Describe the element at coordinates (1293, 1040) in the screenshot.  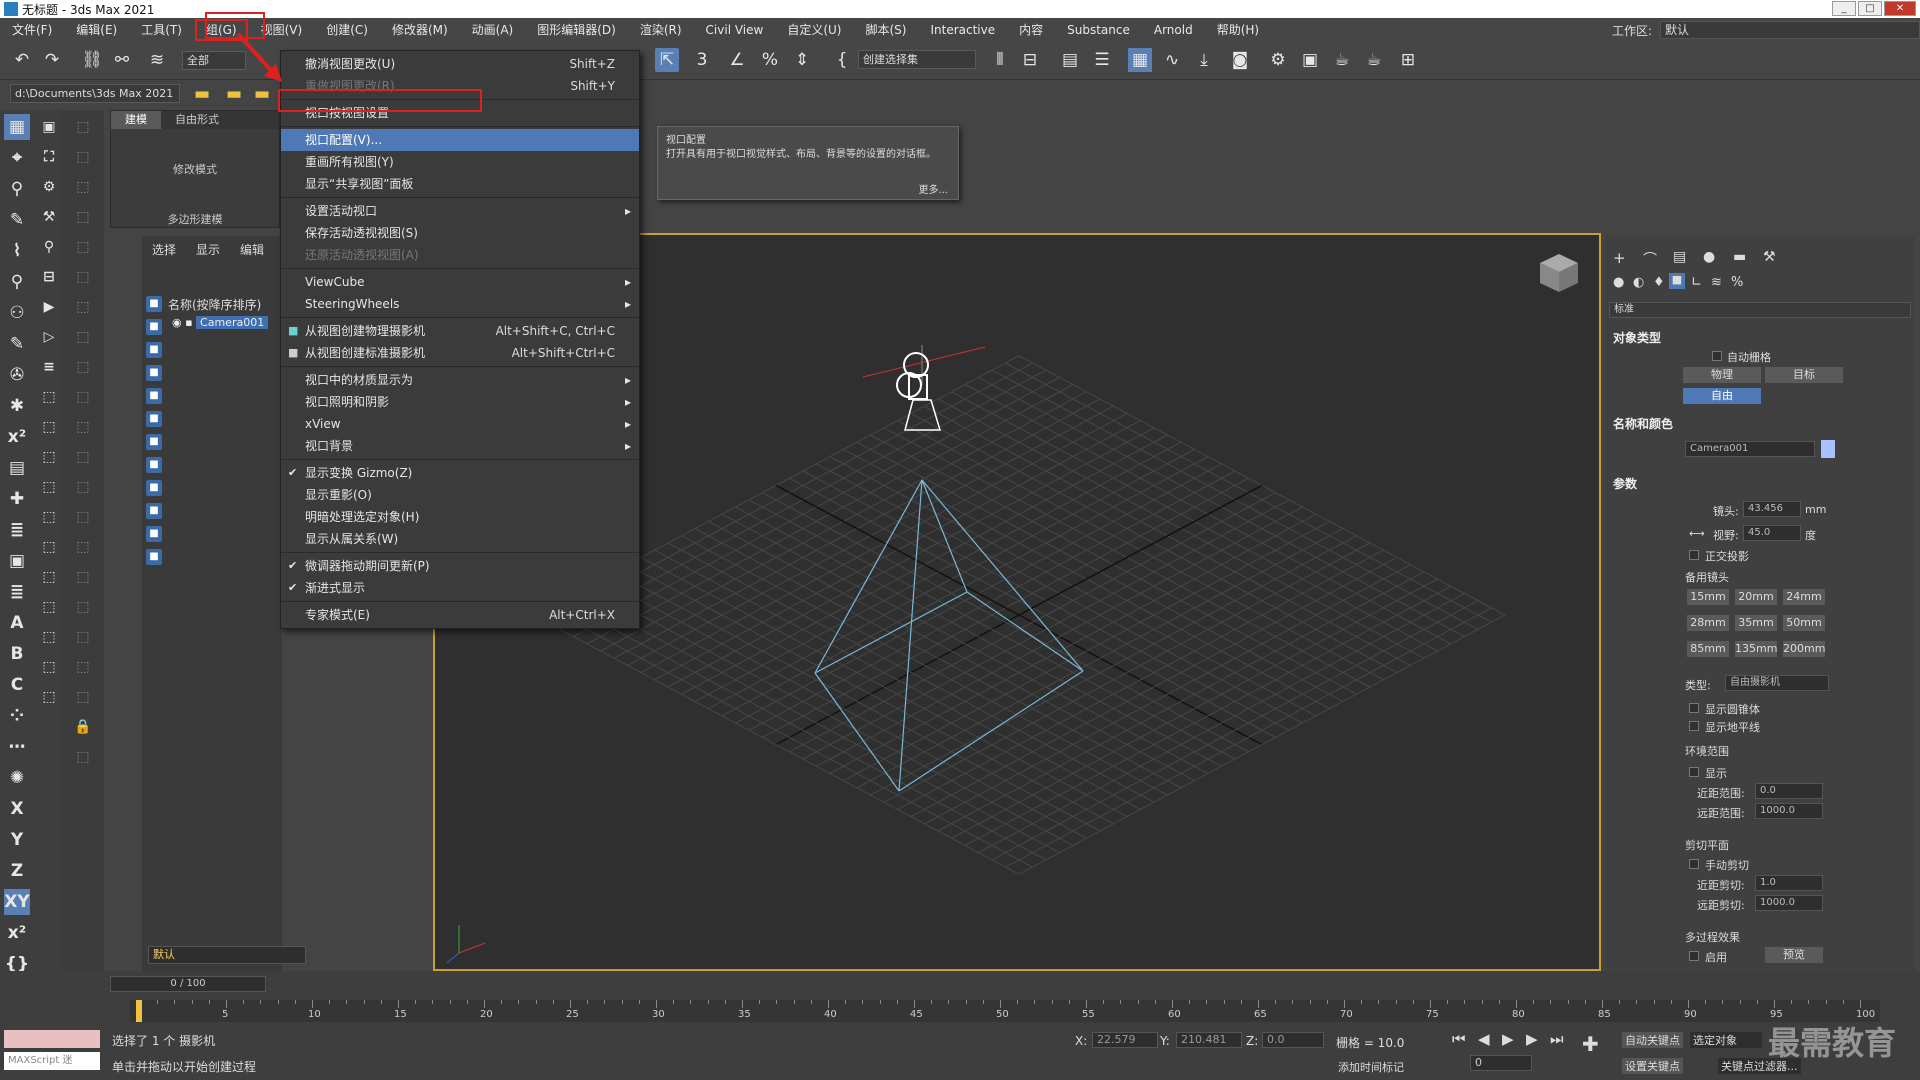
I see `z-coord-field: 0.0` at that location.